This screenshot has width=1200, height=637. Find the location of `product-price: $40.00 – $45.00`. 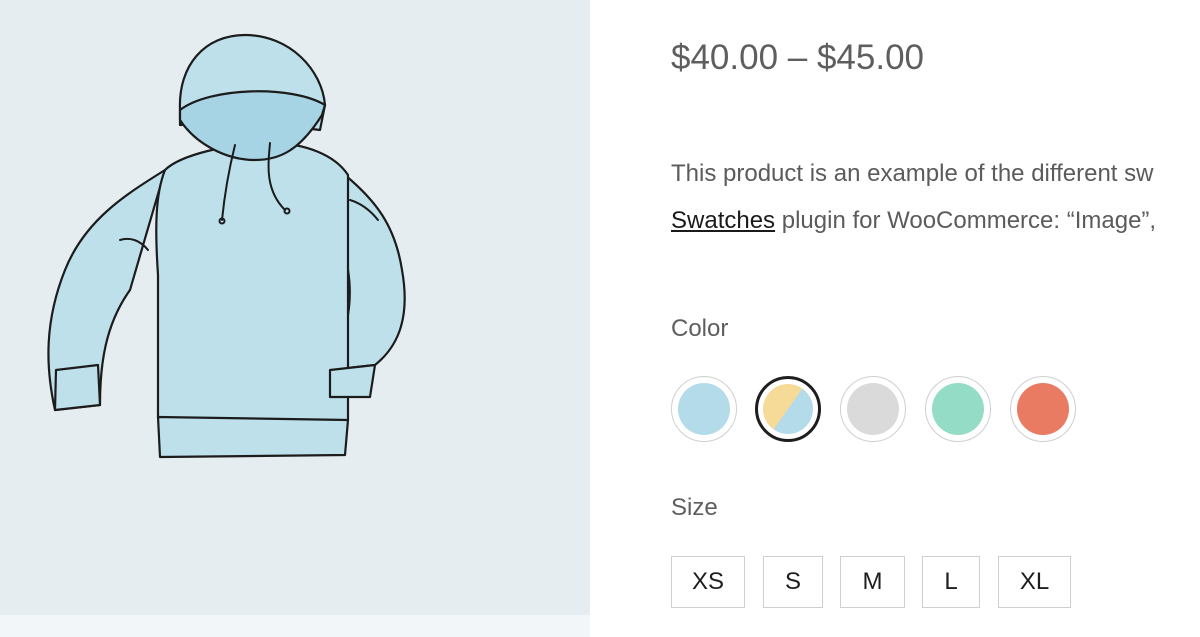

product-price: $40.00 – $45.00 is located at coordinates (798, 57).